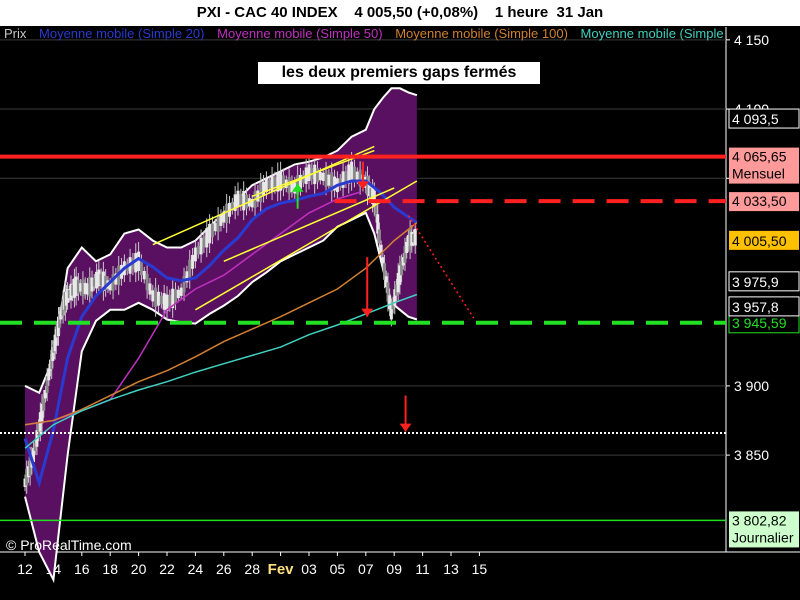 The image size is (800, 600). What do you see at coordinates (399, 73) in the screenshot?
I see `chart-annotation: les deux premiers gaps fermés` at bounding box center [399, 73].